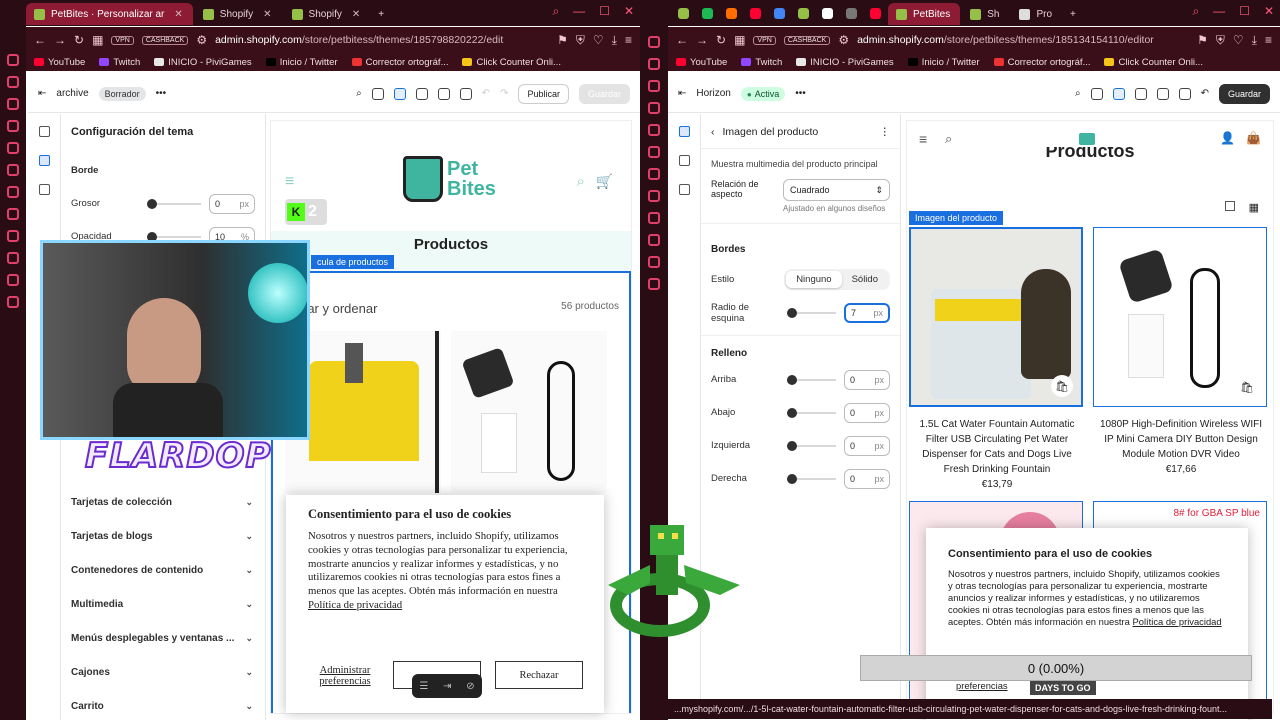  Describe the element at coordinates (996, 317) in the screenshot. I see `product-image-fountain: 🛍` at that location.